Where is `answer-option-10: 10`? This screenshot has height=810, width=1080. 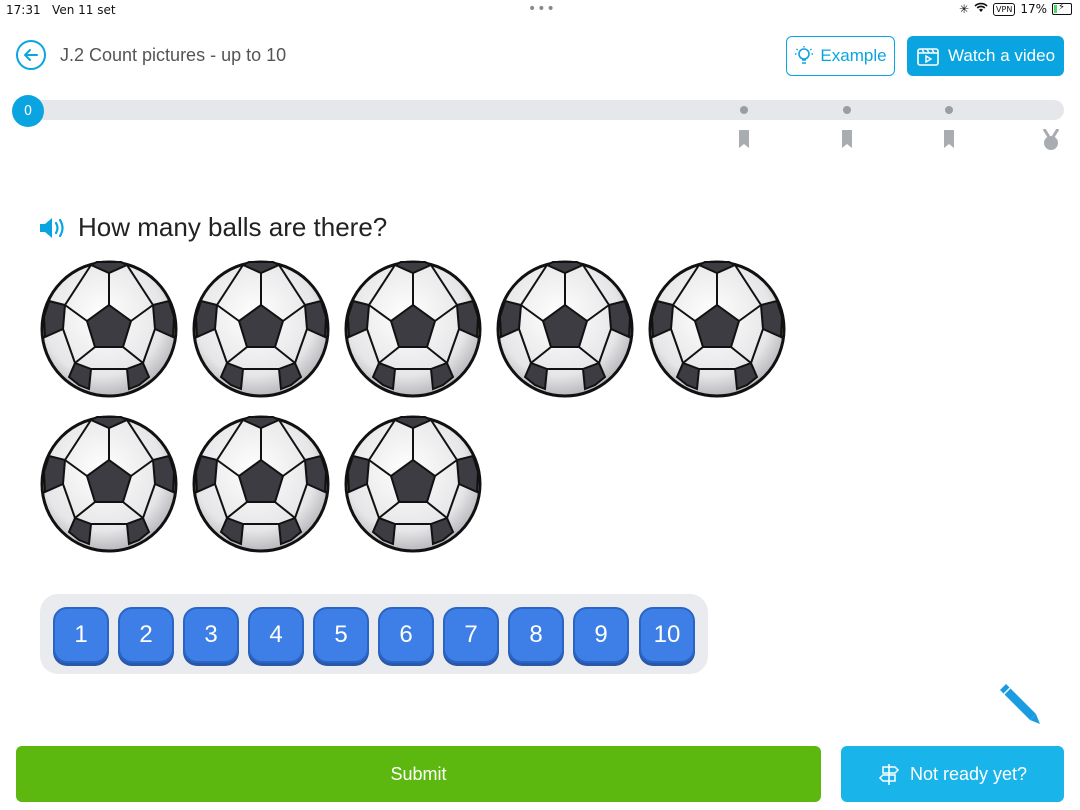 answer-option-10: 10 is located at coordinates (667, 635).